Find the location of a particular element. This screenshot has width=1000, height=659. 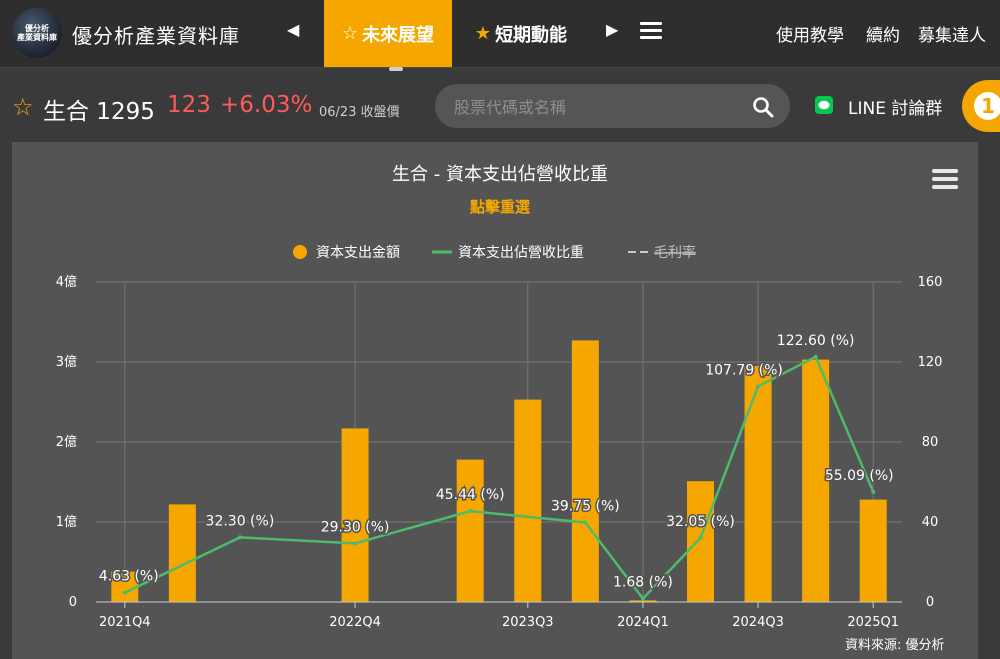

point-capex-ratio-2024Q4 is located at coordinates (815, 356).